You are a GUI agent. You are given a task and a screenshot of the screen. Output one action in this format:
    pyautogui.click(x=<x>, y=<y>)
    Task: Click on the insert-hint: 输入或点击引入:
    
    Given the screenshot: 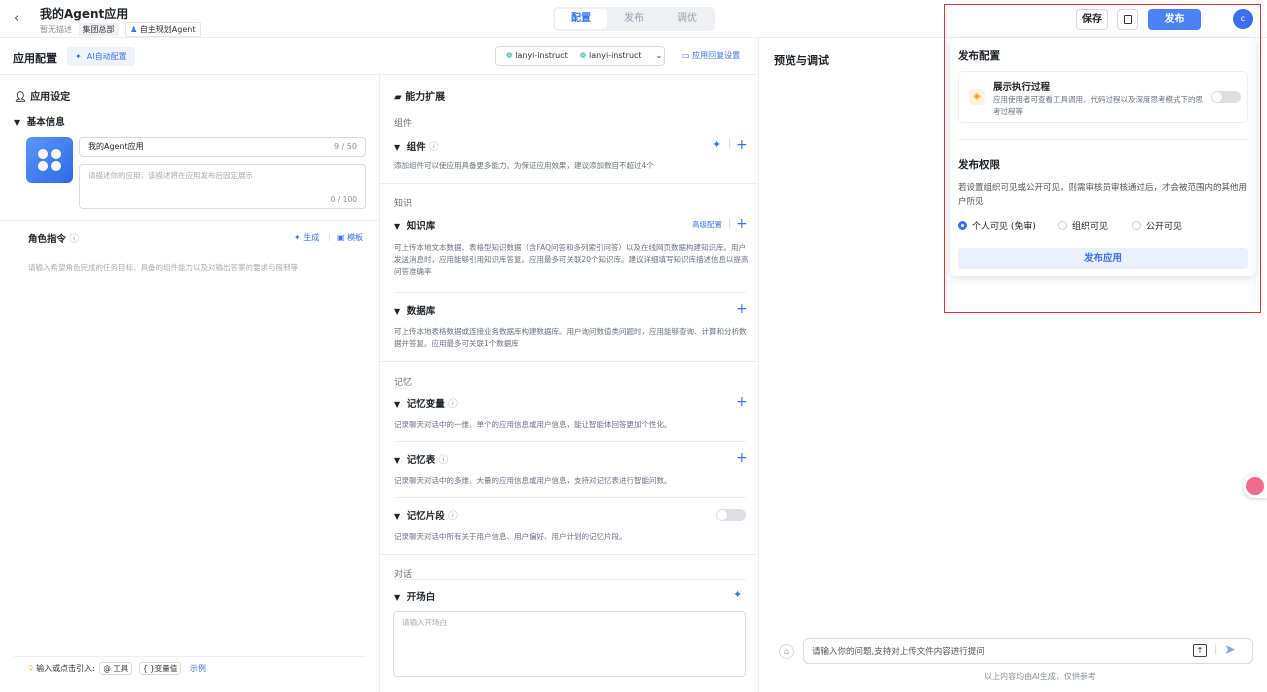 What is the action you would take?
    pyautogui.click(x=65, y=668)
    